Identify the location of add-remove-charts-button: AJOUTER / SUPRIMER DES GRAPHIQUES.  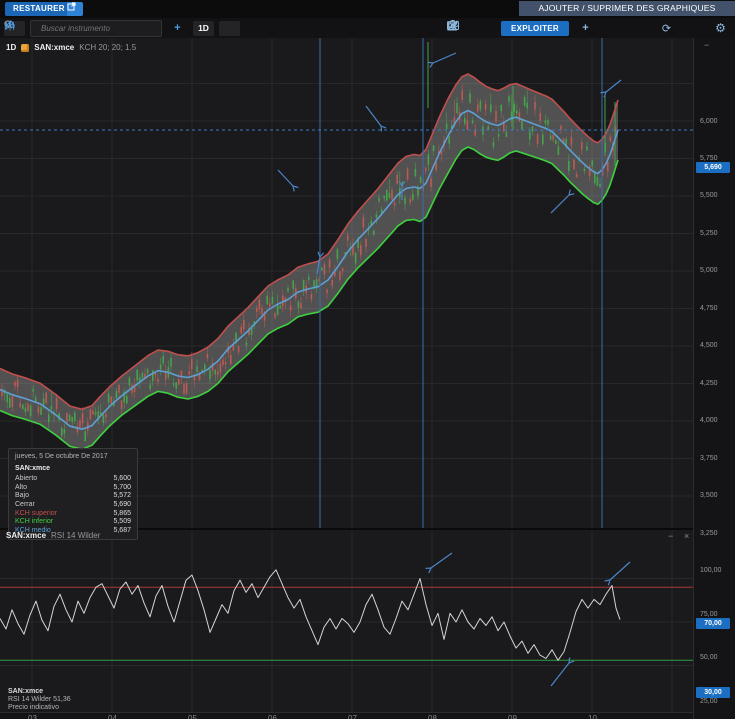
(627, 8).